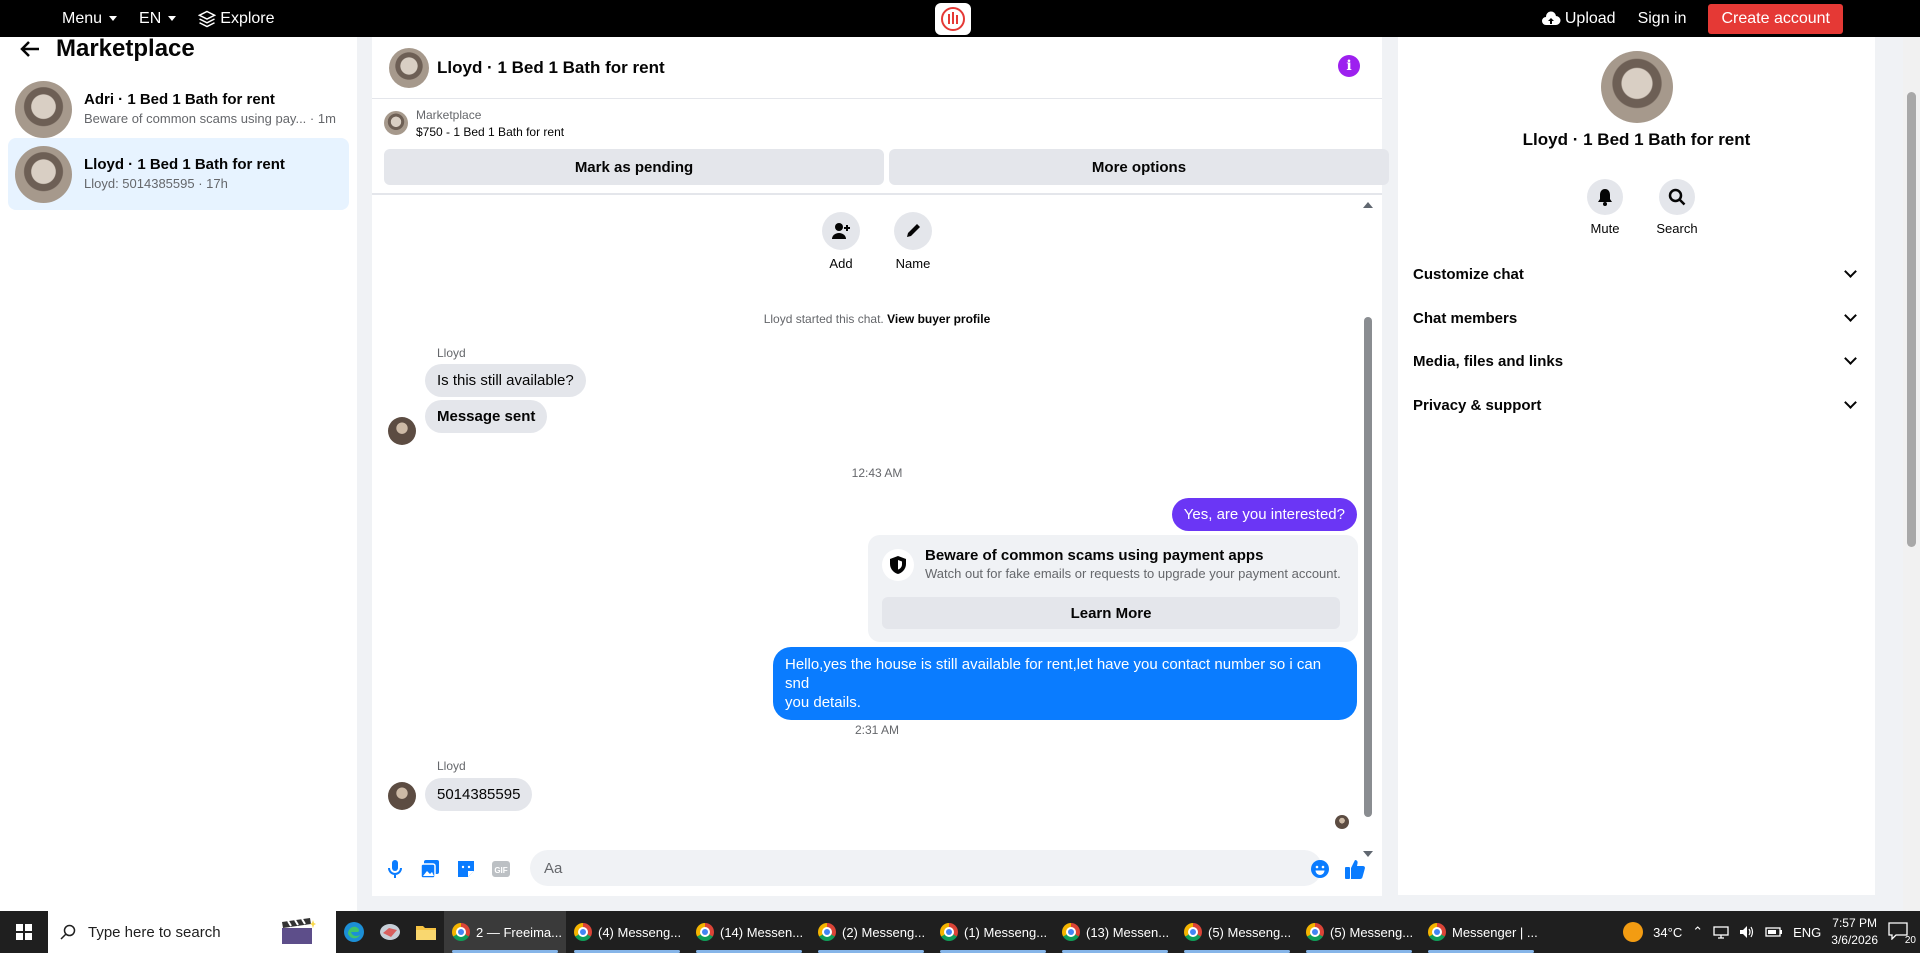  What do you see at coordinates (1637, 405) in the screenshot?
I see `section-privacy-support: Privacy & support` at bounding box center [1637, 405].